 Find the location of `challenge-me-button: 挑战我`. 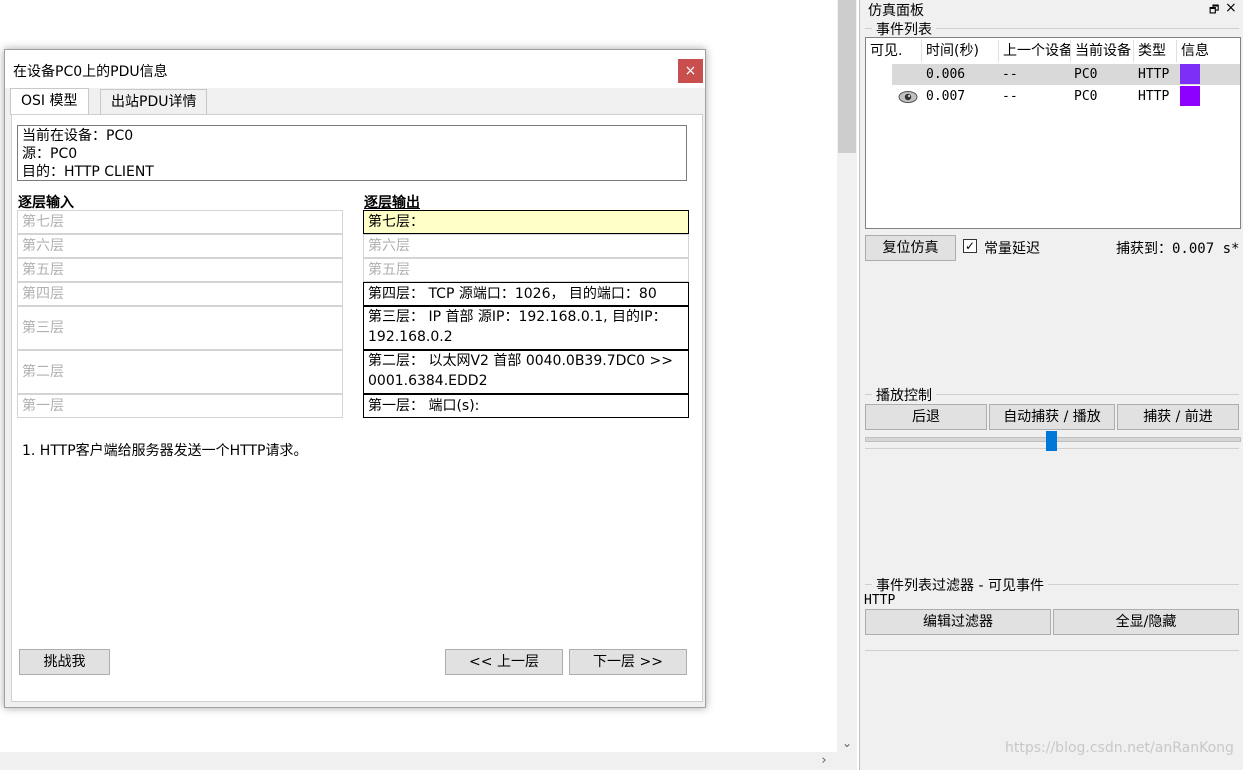

challenge-me-button: 挑战我 is located at coordinates (64, 662).